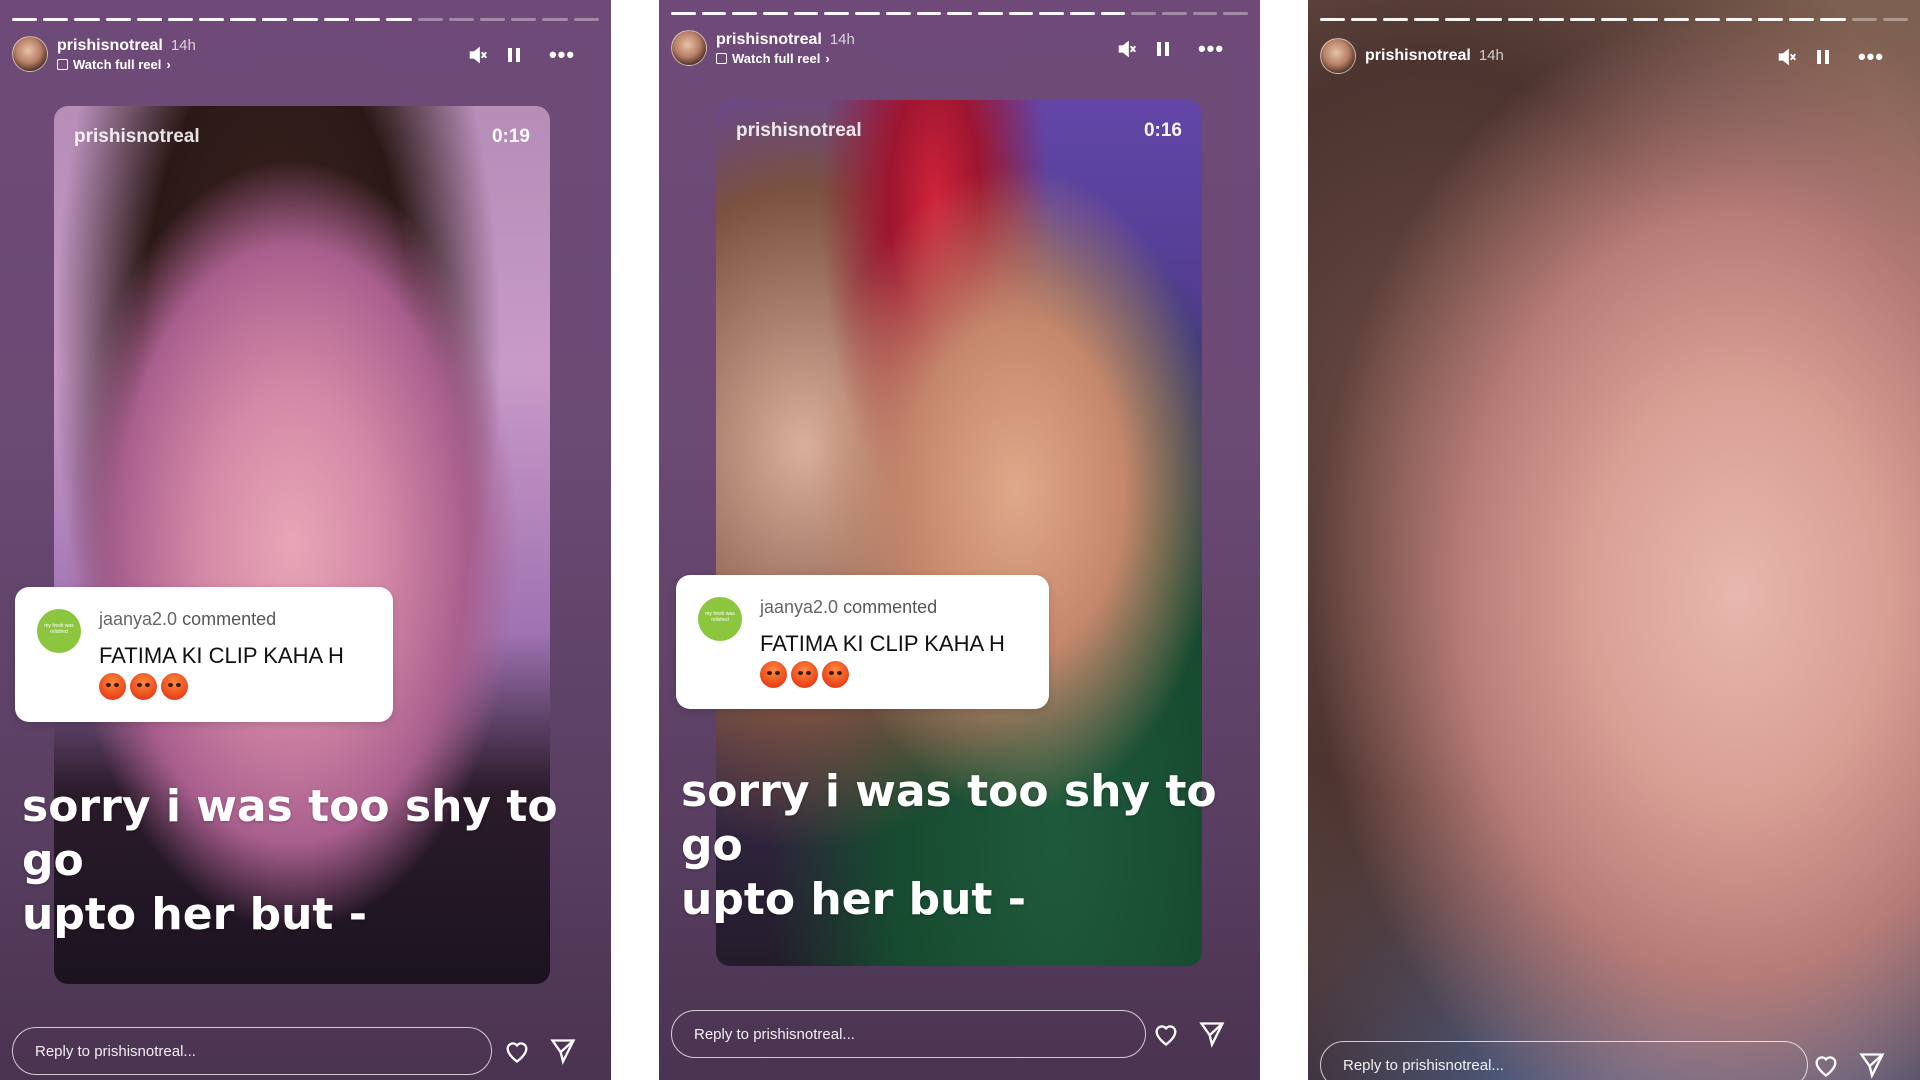 This screenshot has width=1920, height=1080. Describe the element at coordinates (1614, 56) in the screenshot. I see `story-header: prishisnotreal 14h •••` at that location.